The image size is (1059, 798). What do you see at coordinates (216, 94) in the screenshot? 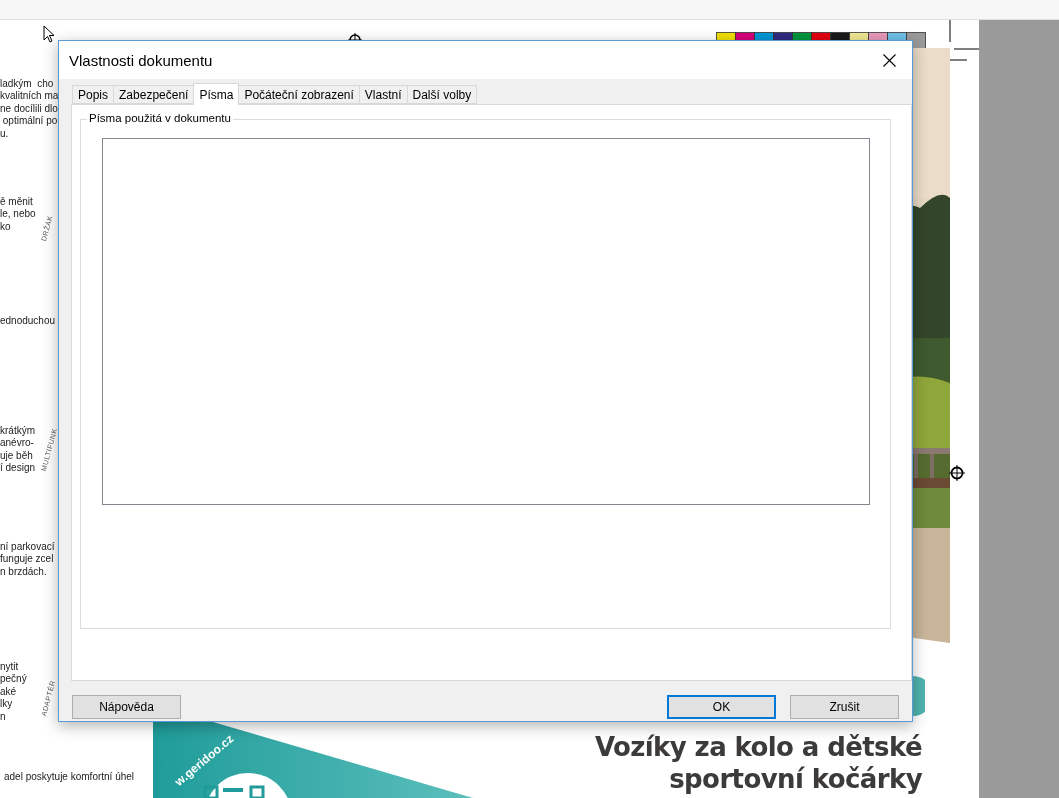
I see `tab: Písma` at bounding box center [216, 94].